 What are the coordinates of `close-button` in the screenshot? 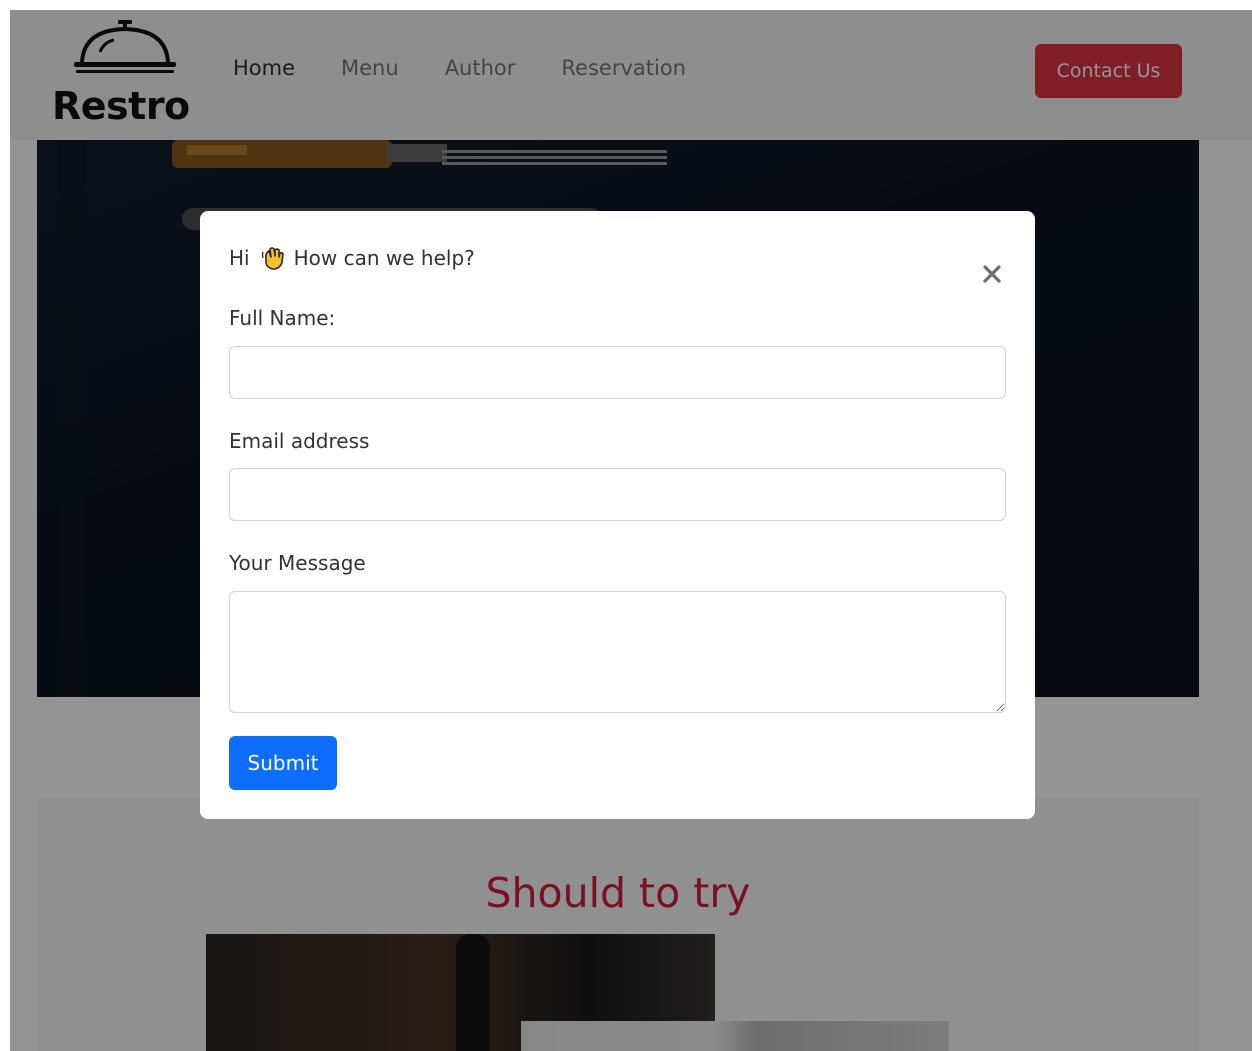 It's located at (992, 274).